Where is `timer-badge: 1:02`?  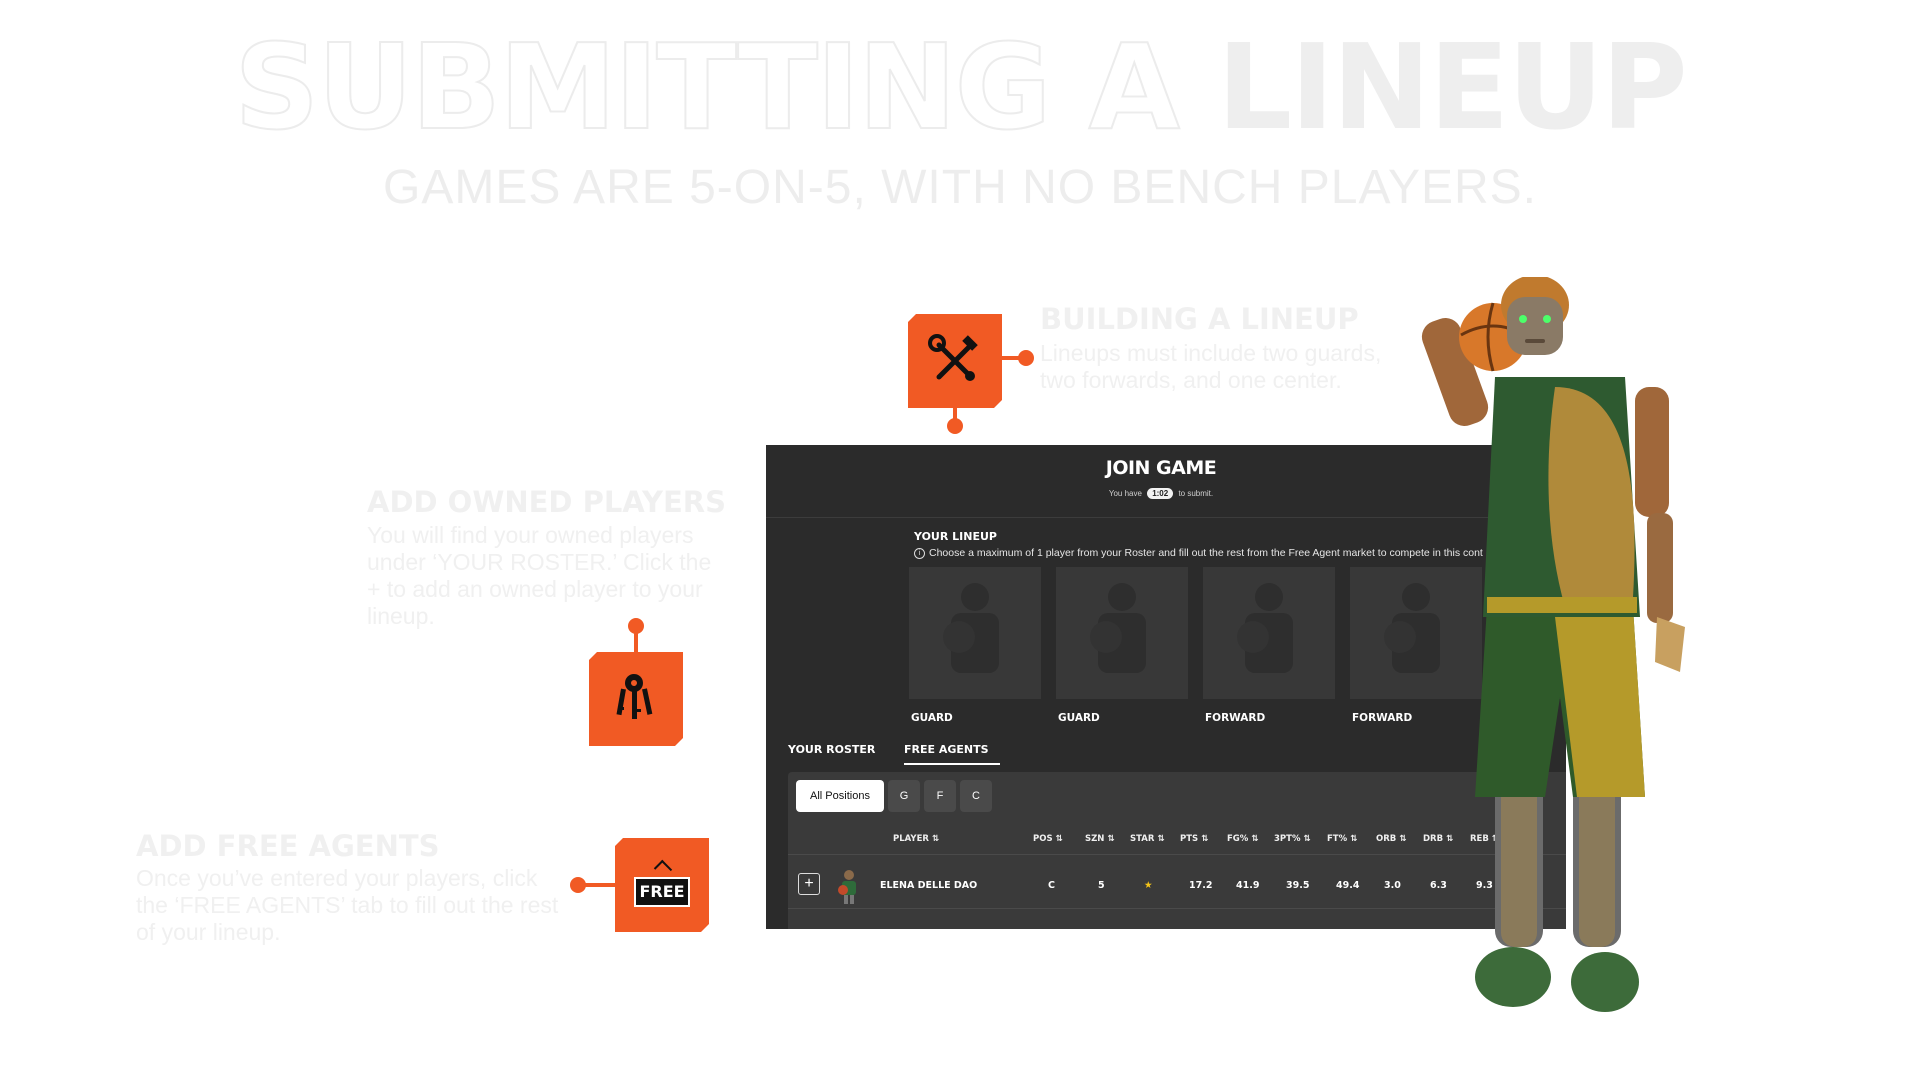 timer-badge: 1:02 is located at coordinates (1160, 493).